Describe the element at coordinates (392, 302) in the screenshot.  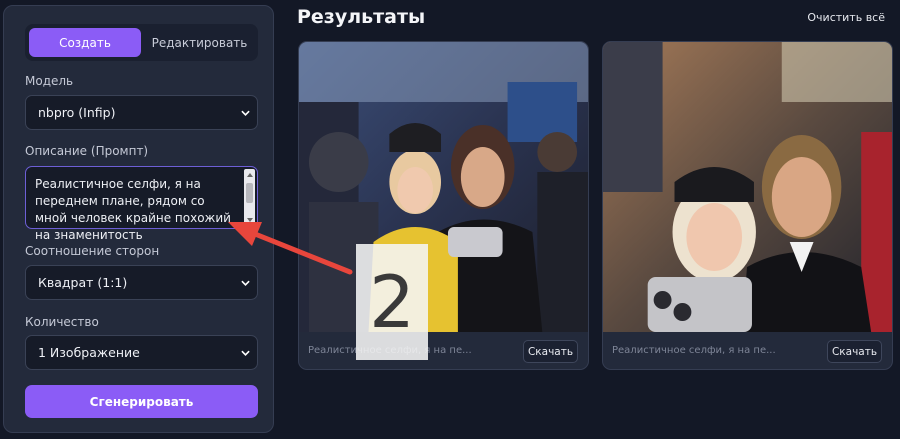
I see `step-number-label: 2` at that location.